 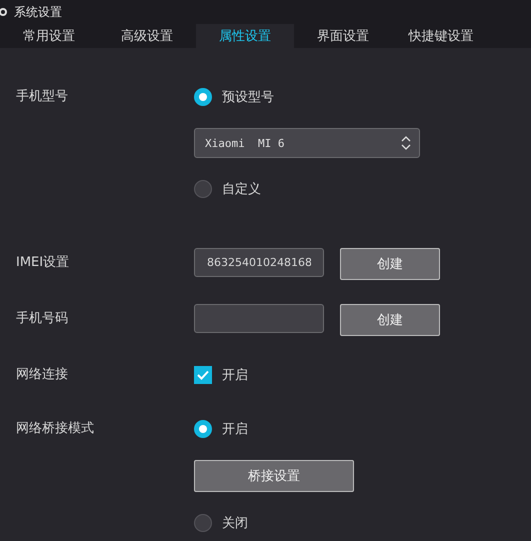 What do you see at coordinates (42, 375) in the screenshot?
I see `field-label: 网络连接` at bounding box center [42, 375].